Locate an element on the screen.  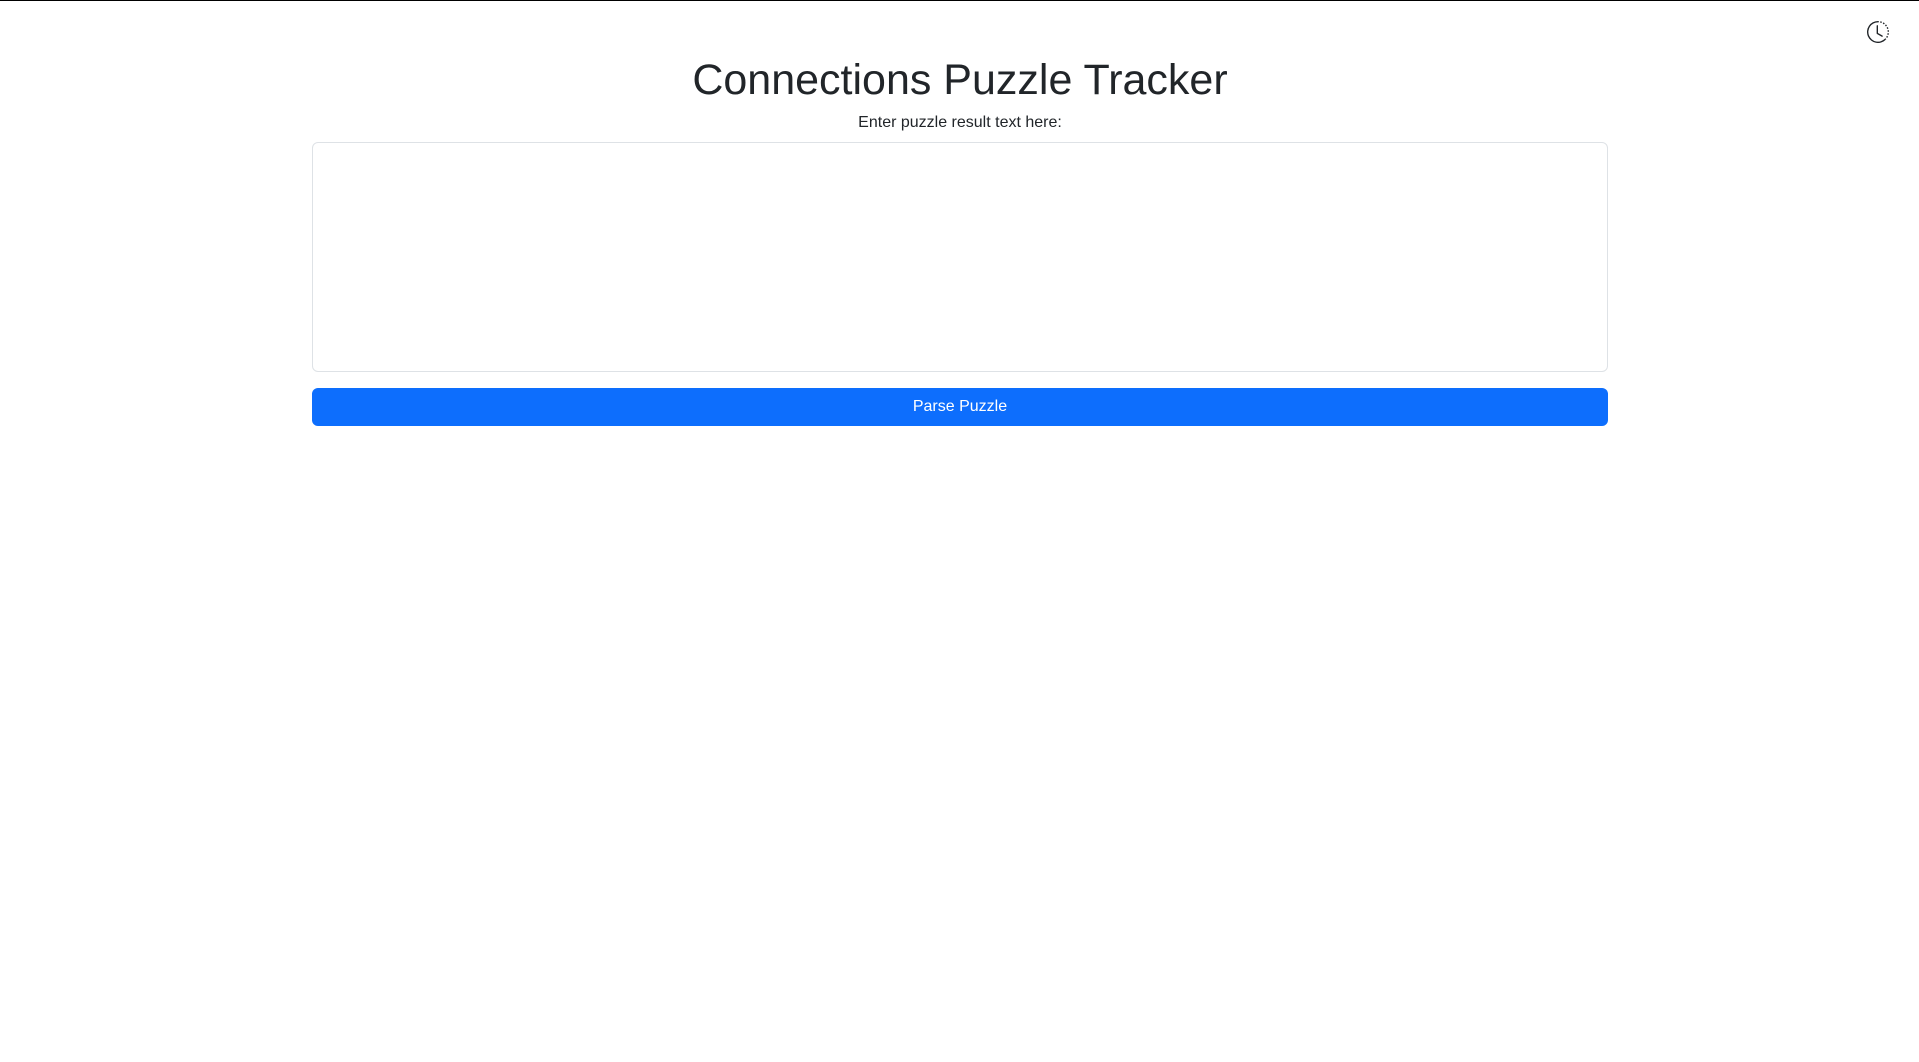
puzzle-input-label: Enter puzzle result text here: is located at coordinates (960, 122).